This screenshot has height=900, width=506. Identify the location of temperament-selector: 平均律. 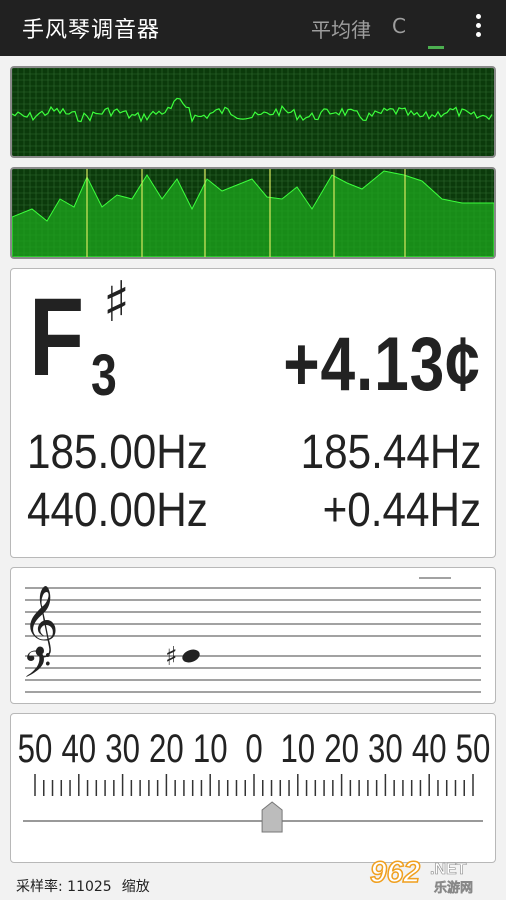
(341, 28).